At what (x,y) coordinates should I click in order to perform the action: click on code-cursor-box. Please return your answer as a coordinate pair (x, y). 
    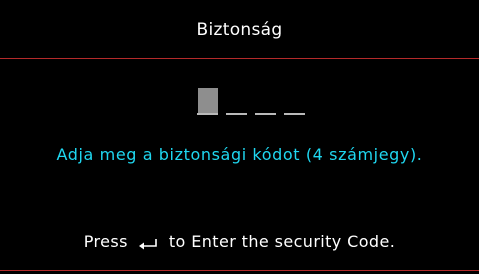
    Looking at the image, I should click on (208, 100).